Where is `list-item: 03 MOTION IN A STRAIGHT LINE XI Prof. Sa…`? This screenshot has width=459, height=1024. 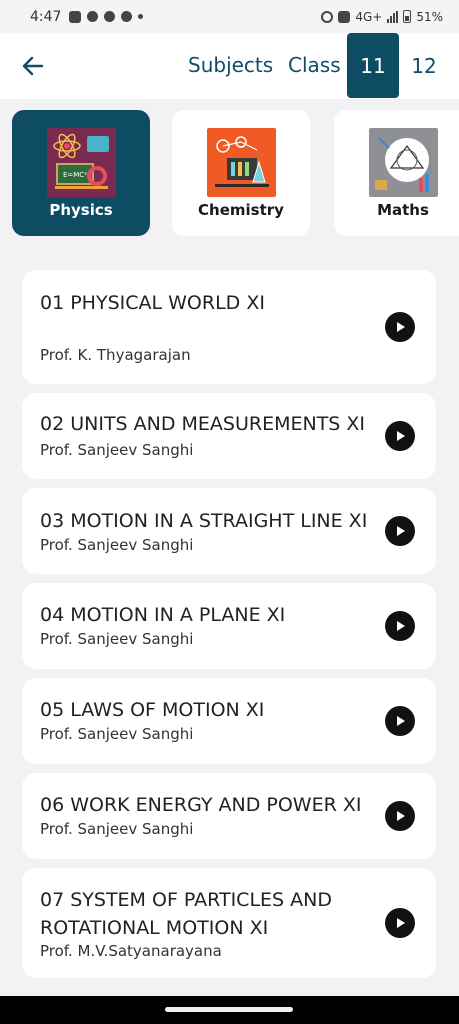
list-item: 03 MOTION IN A STRAIGHT LINE XI Prof. Sa… is located at coordinates (229, 531).